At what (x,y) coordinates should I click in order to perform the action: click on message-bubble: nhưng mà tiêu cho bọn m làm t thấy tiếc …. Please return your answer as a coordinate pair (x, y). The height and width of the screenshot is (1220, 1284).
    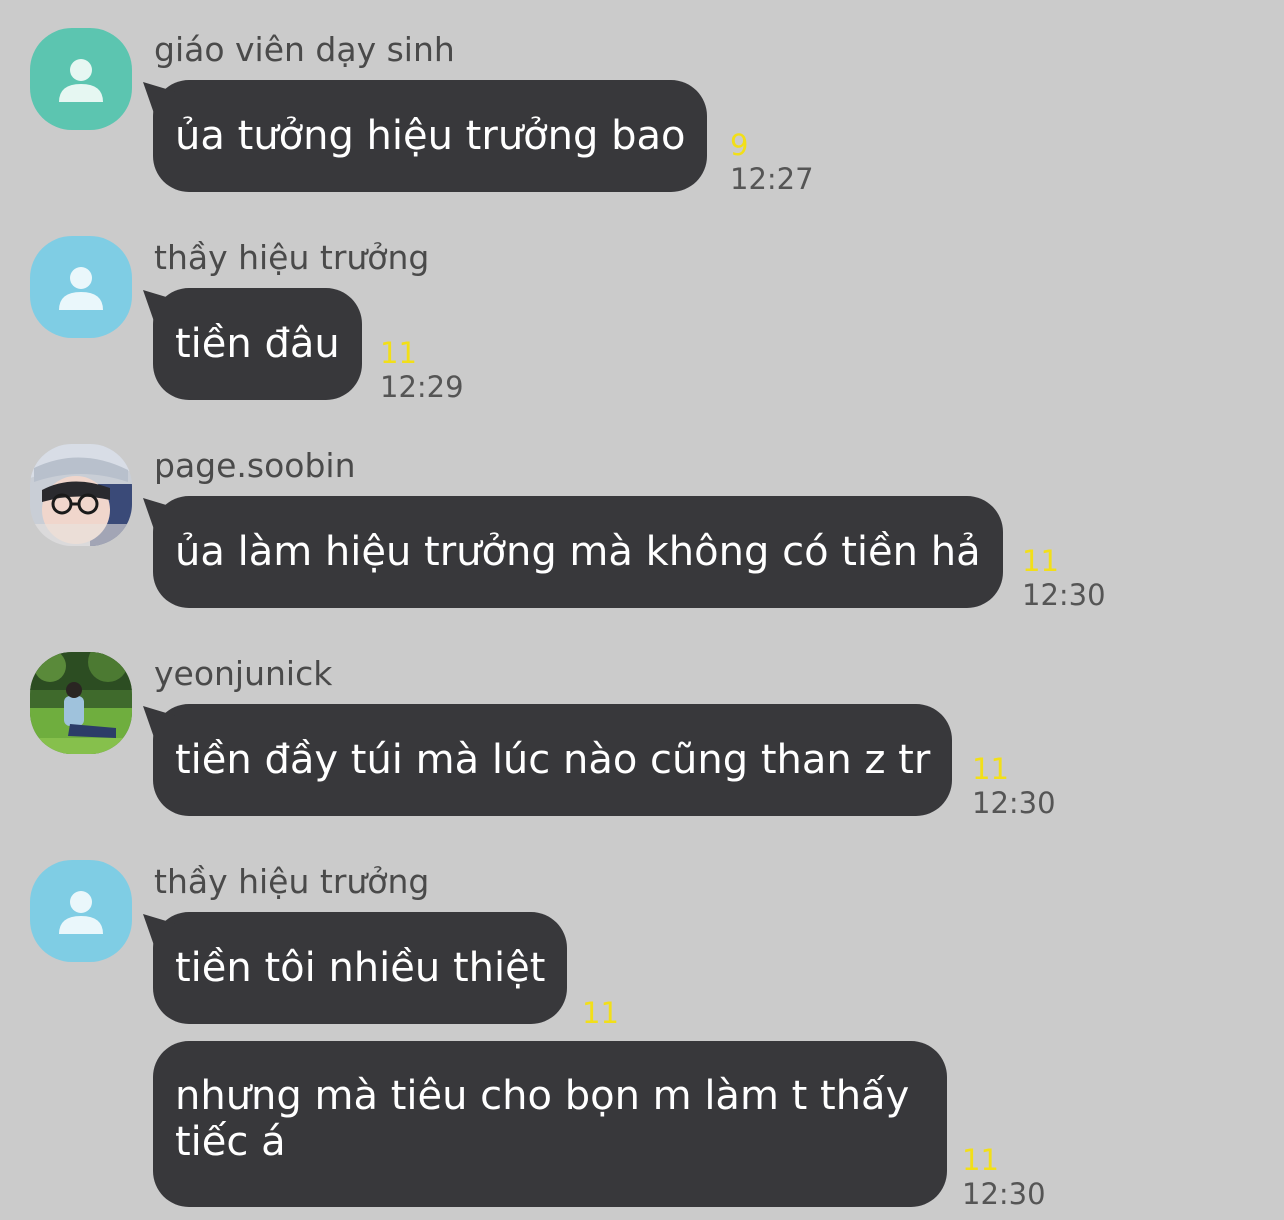
    Looking at the image, I should click on (550, 1124).